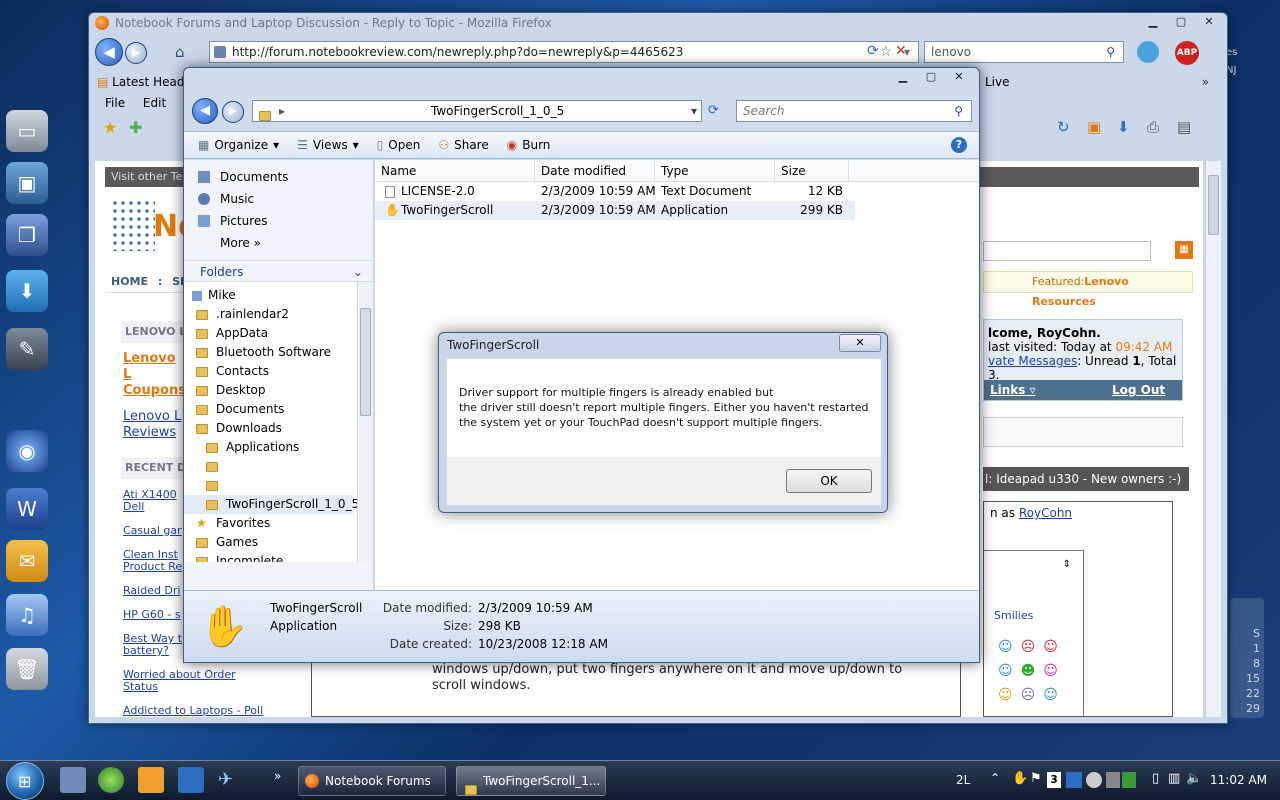  Describe the element at coordinates (1032, 695) in the screenshot. I see `smiley-icon: ☹` at that location.